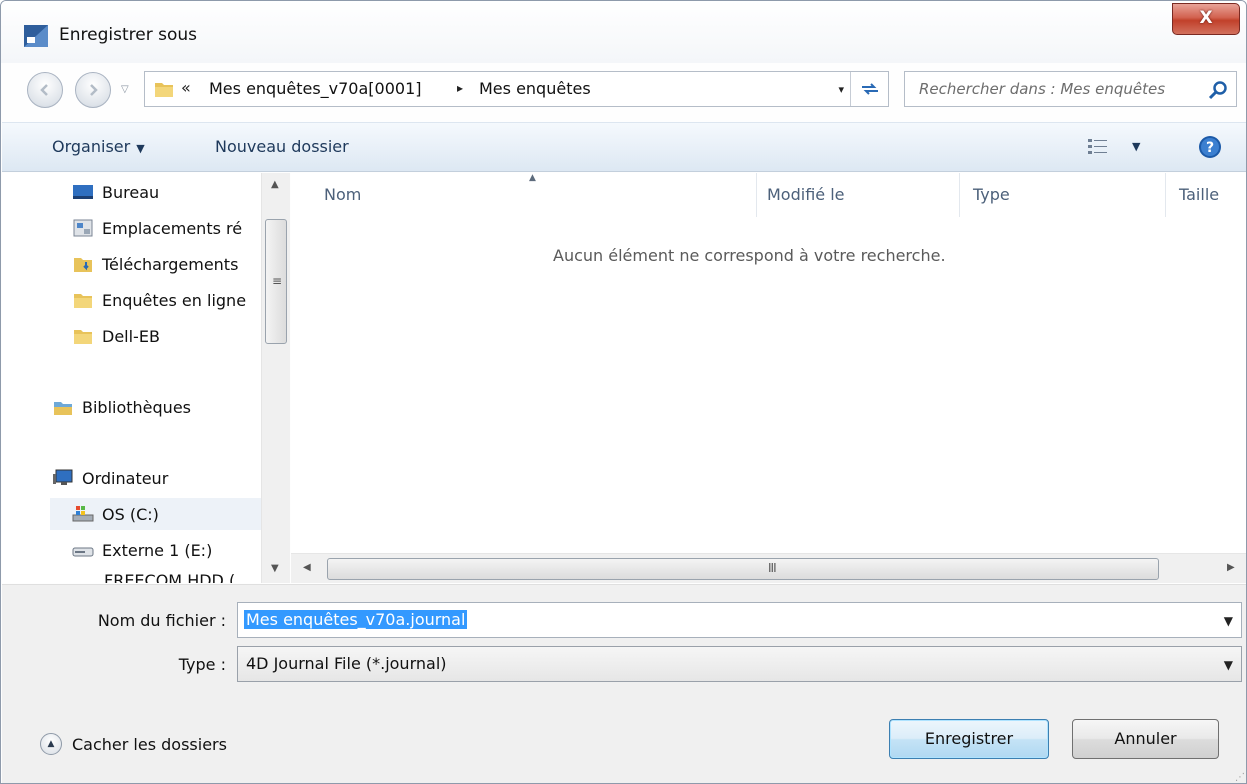  What do you see at coordinates (1231, 567) in the screenshot?
I see `scroll-right-icon: ▶` at bounding box center [1231, 567].